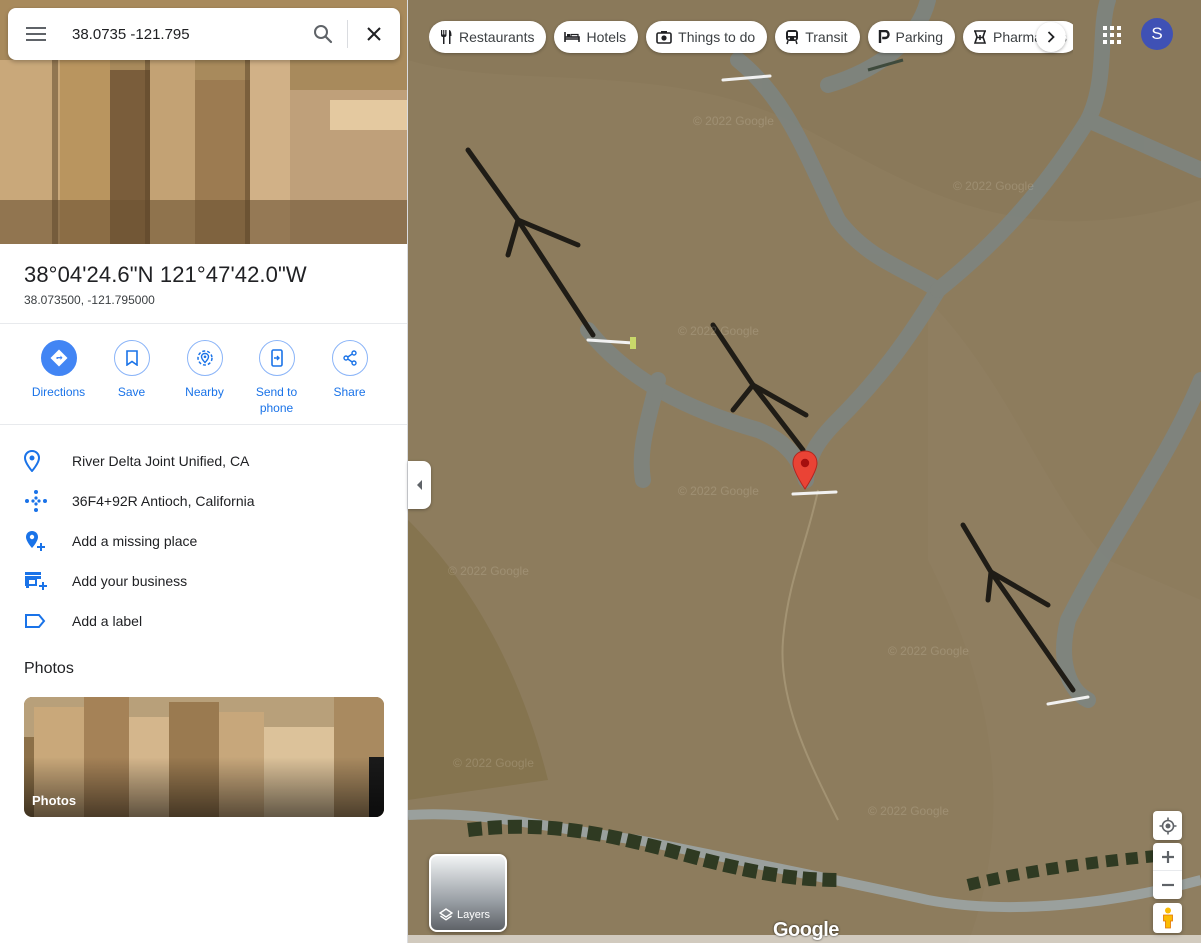 Image resolution: width=1201 pixels, height=943 pixels. I want to click on chip-things-to-do: Things to do, so click(707, 37).